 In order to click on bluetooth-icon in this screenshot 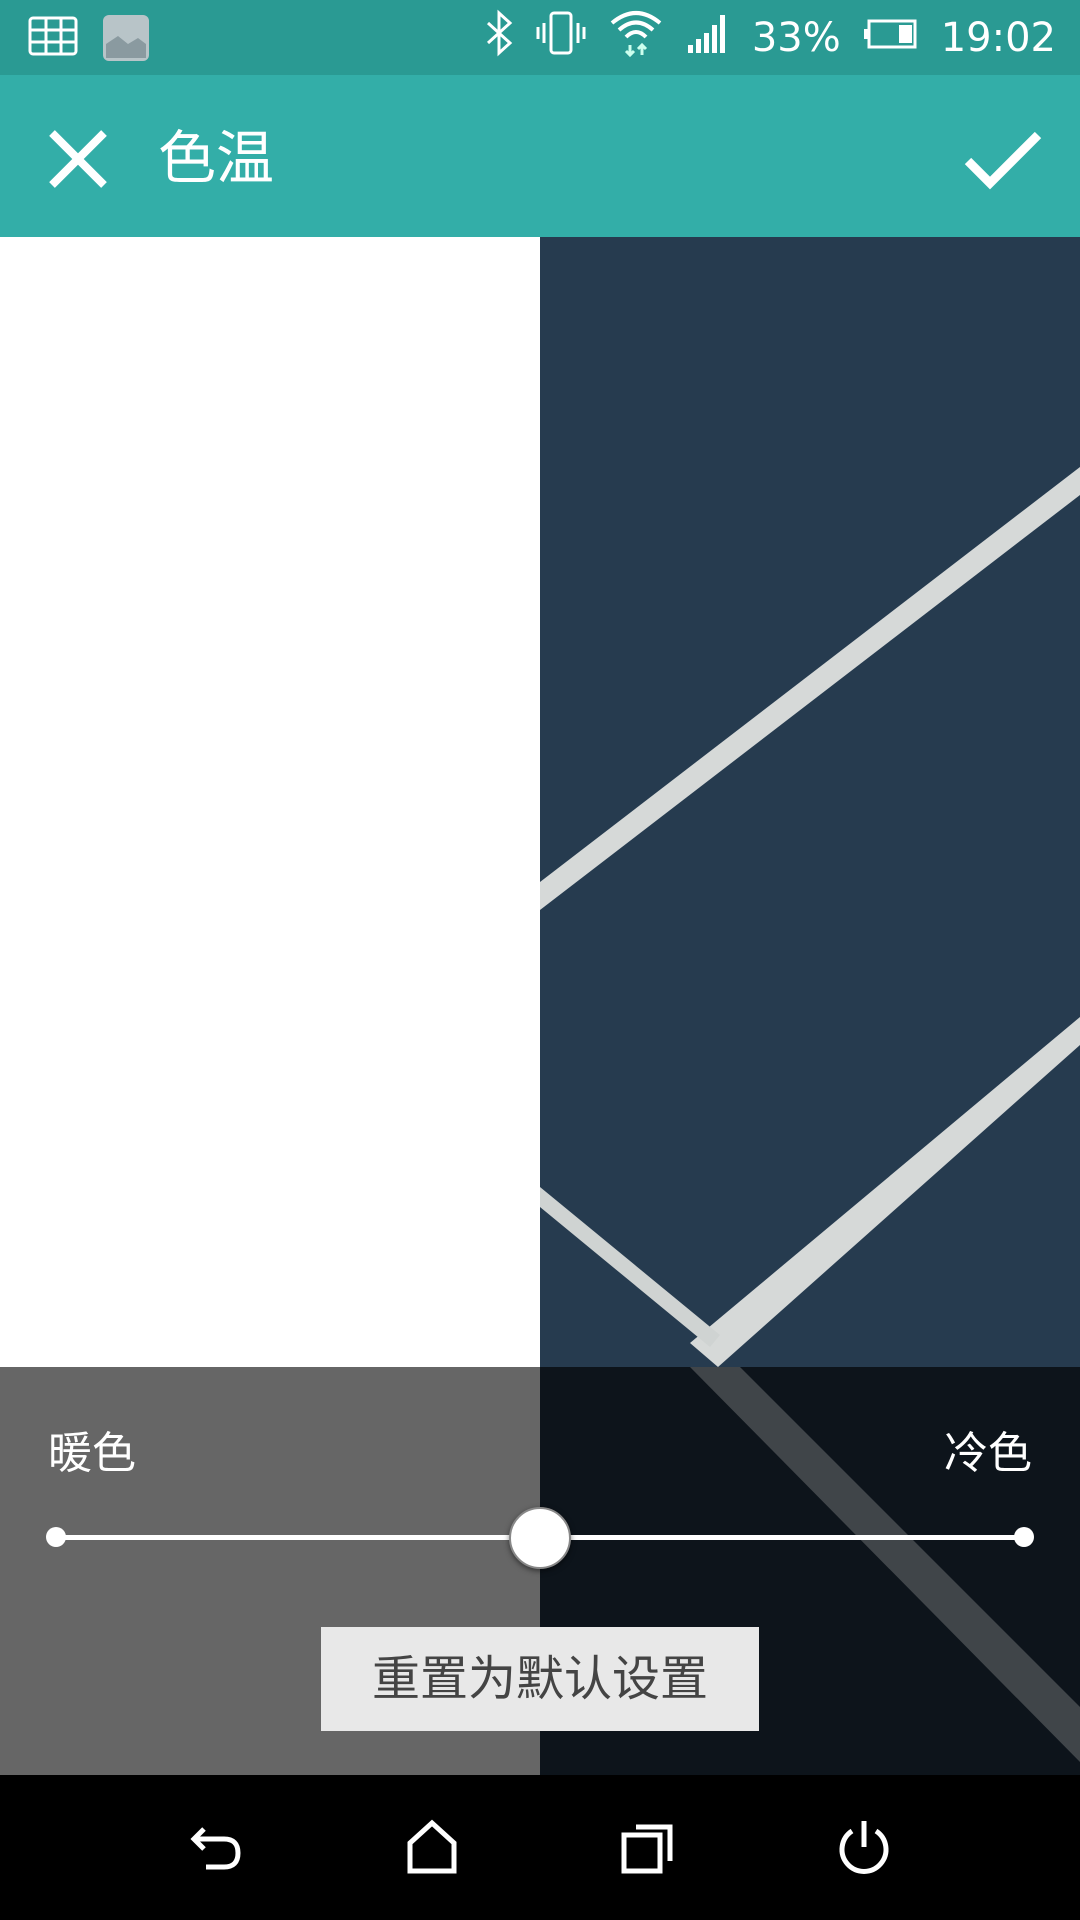, I will do `click(499, 38)`.